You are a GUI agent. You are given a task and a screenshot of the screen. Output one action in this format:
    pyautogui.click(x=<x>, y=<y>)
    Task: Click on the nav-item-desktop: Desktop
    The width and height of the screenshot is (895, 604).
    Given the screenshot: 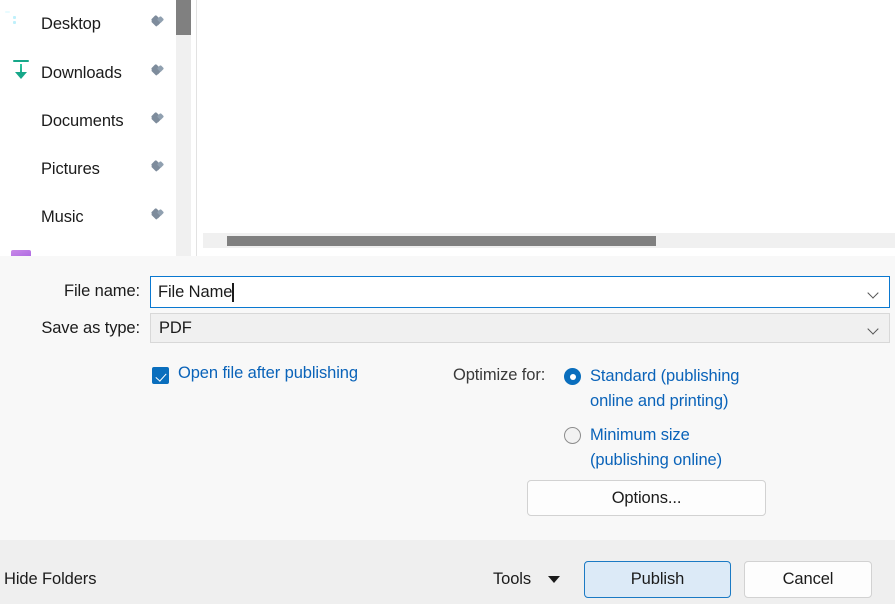 What is the action you would take?
    pyautogui.click(x=88, y=24)
    